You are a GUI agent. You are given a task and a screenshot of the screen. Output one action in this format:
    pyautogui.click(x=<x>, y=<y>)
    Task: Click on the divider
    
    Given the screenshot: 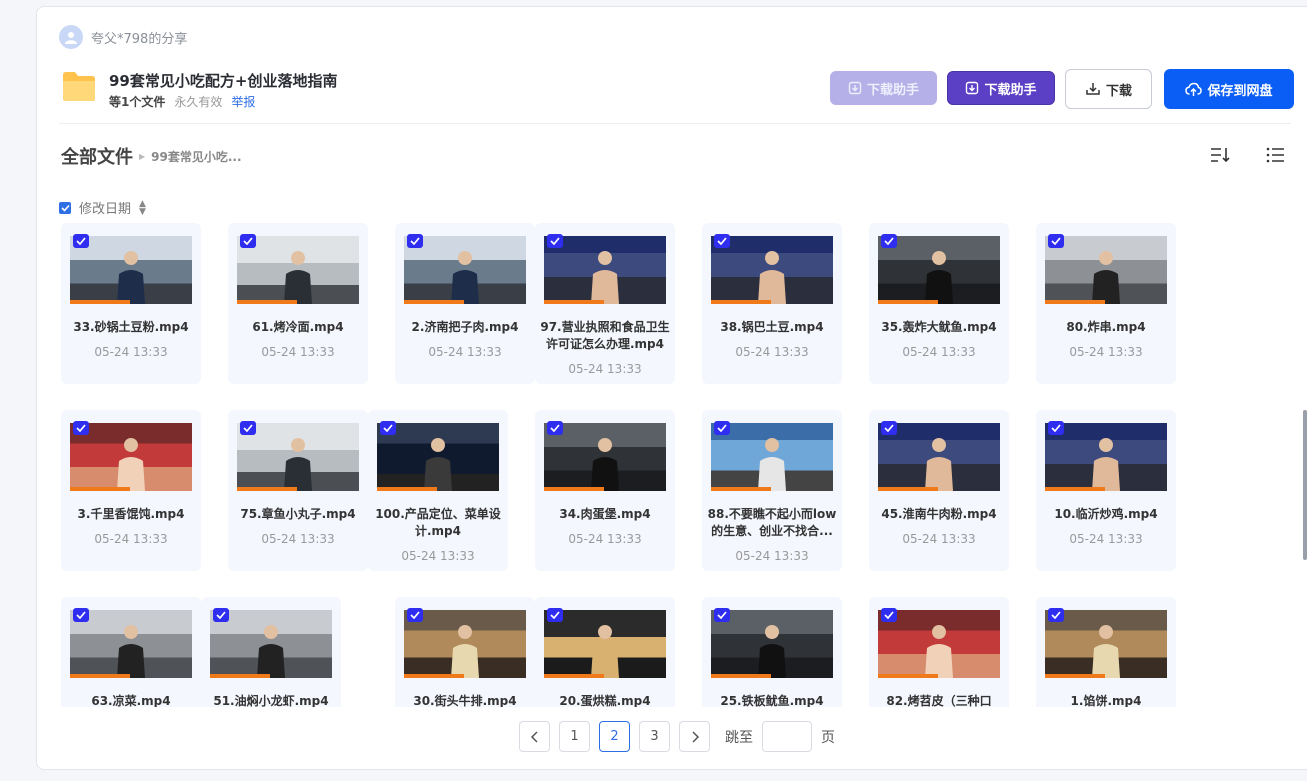 What is the action you would take?
    pyautogui.click(x=675, y=123)
    